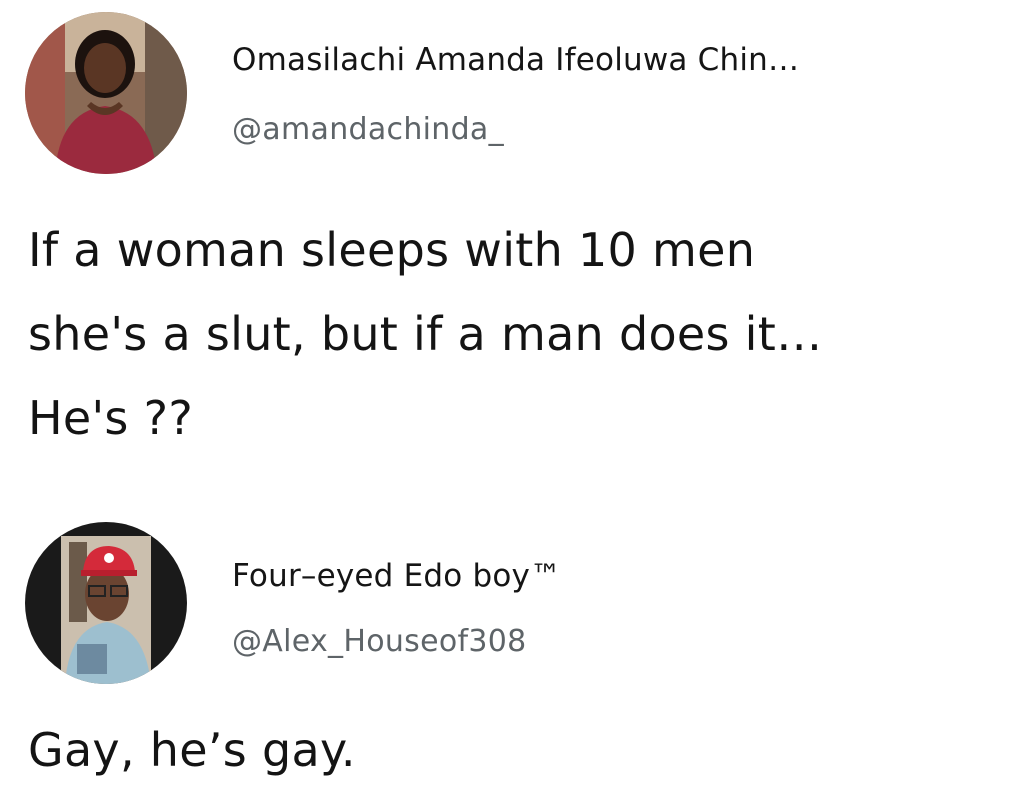 The height and width of the screenshot is (800, 1031). What do you see at coordinates (396, 576) in the screenshot?
I see `display-name: Four–eyed Edo boy™` at bounding box center [396, 576].